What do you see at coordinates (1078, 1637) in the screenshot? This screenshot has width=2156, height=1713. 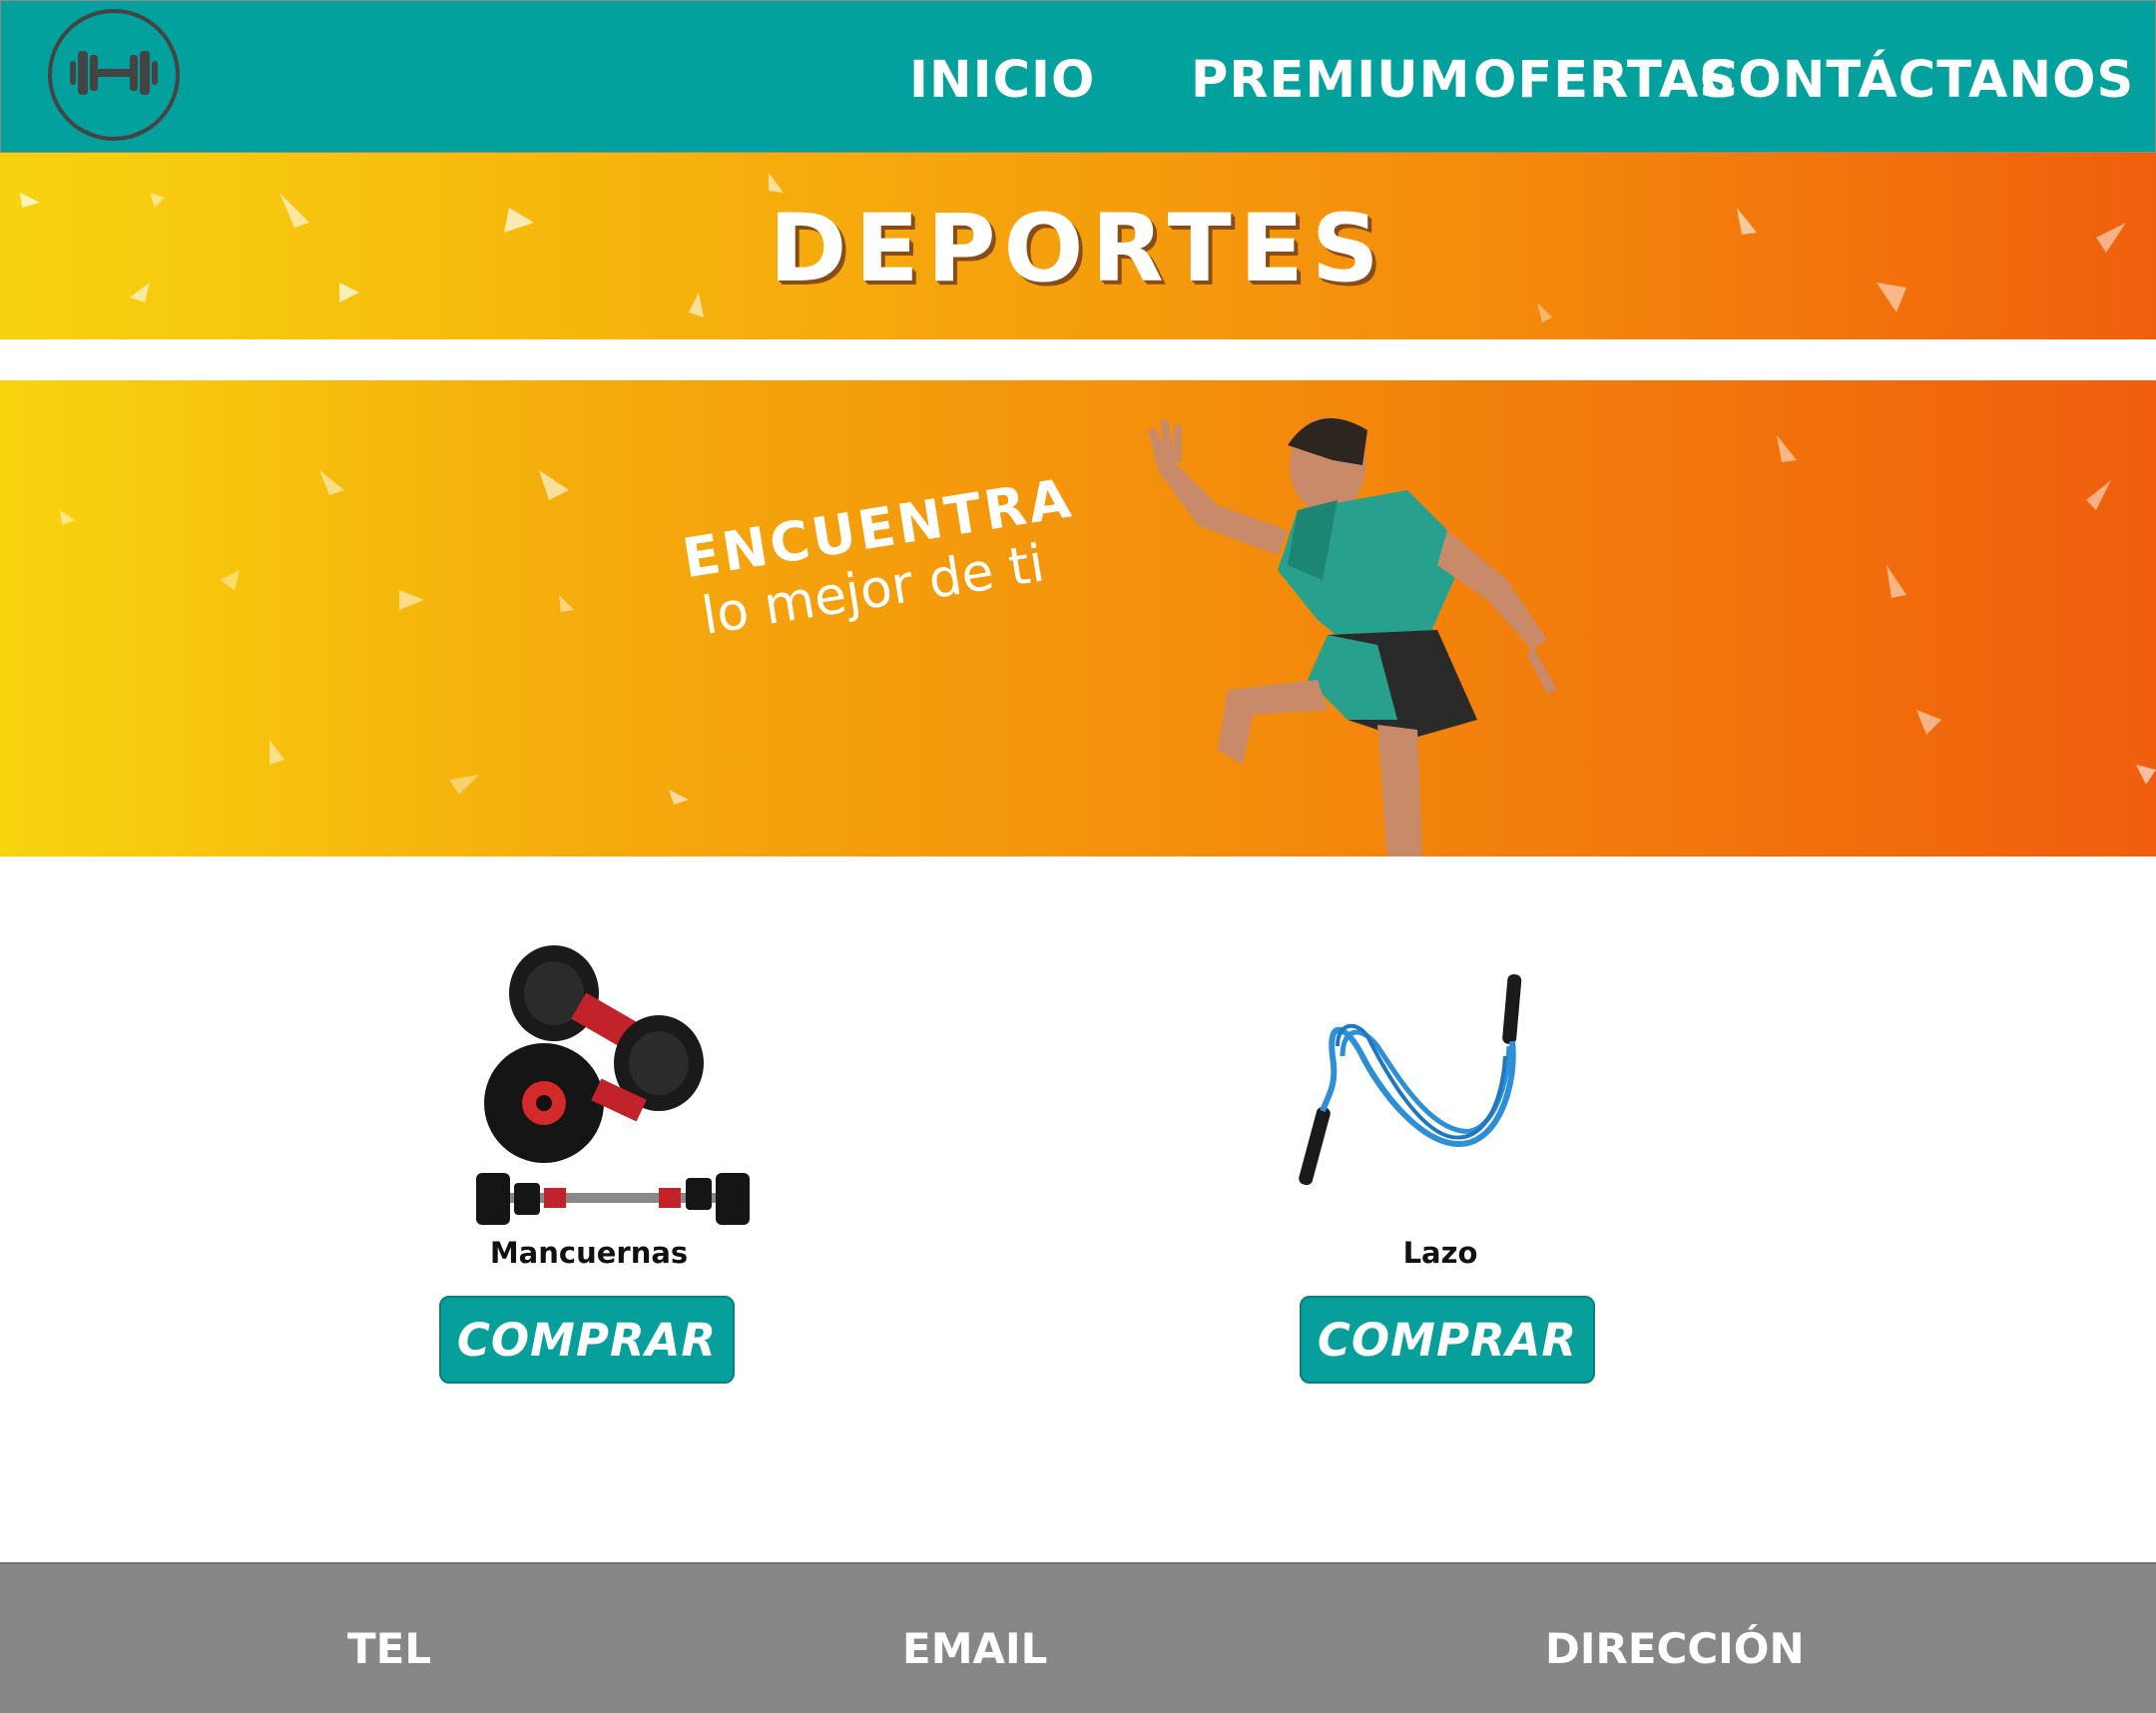 I see `footer: TEL EMAIL DIRECCIÓN` at bounding box center [1078, 1637].